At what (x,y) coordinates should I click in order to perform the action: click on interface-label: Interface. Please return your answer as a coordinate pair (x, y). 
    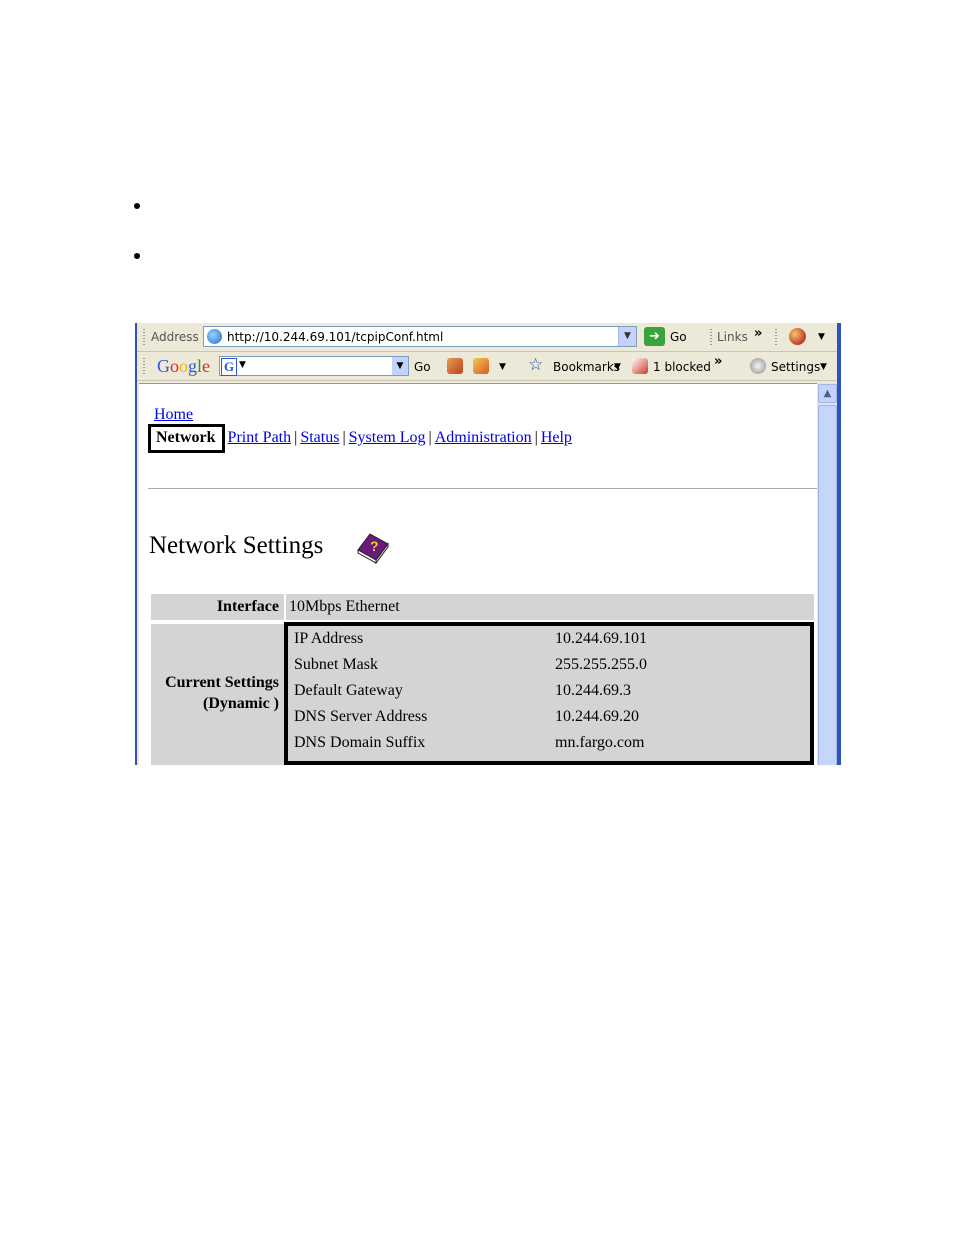
    Looking at the image, I should click on (217, 607).